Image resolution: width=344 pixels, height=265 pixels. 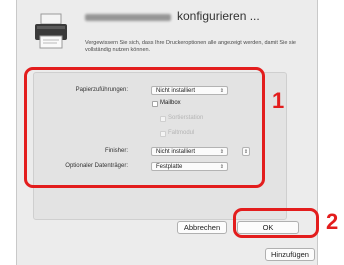 I want to click on printer-icon, so click(x=51, y=31).